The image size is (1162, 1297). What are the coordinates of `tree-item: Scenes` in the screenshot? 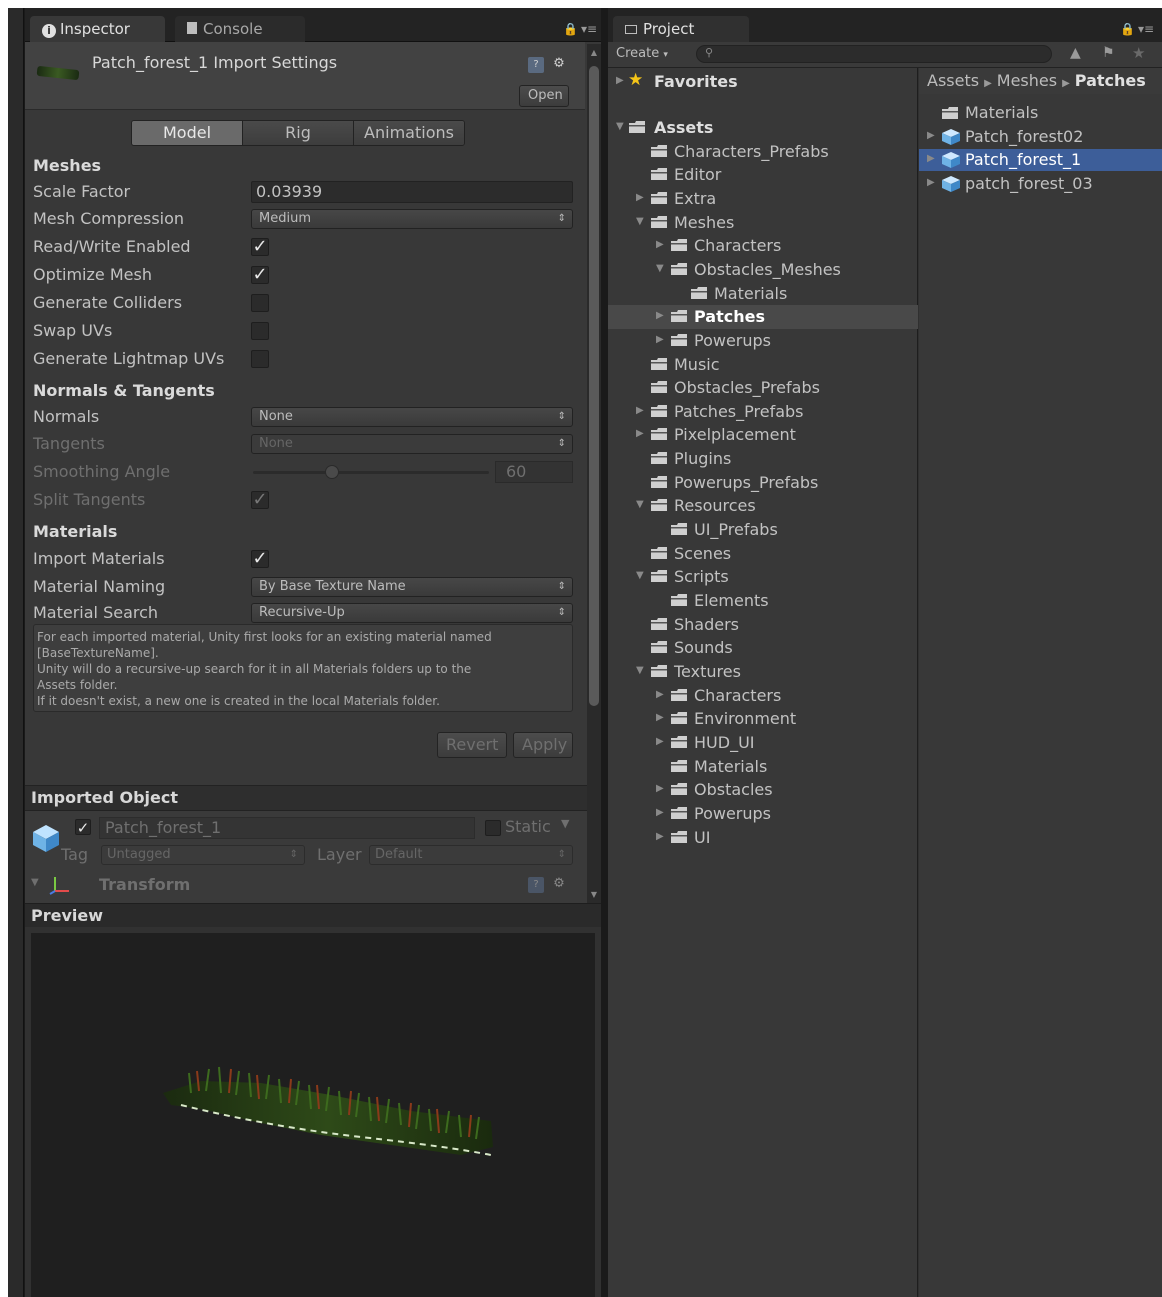 It's located at (763, 554).